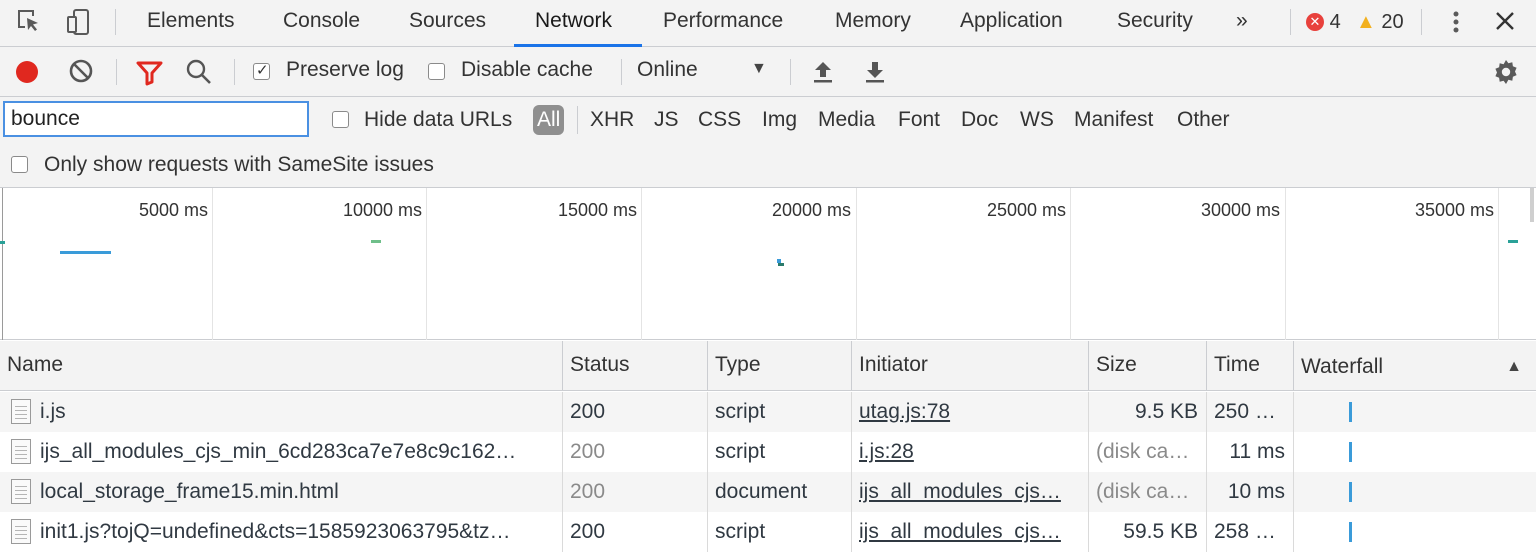  I want to click on disable-cache-checkbox, so click(436, 71).